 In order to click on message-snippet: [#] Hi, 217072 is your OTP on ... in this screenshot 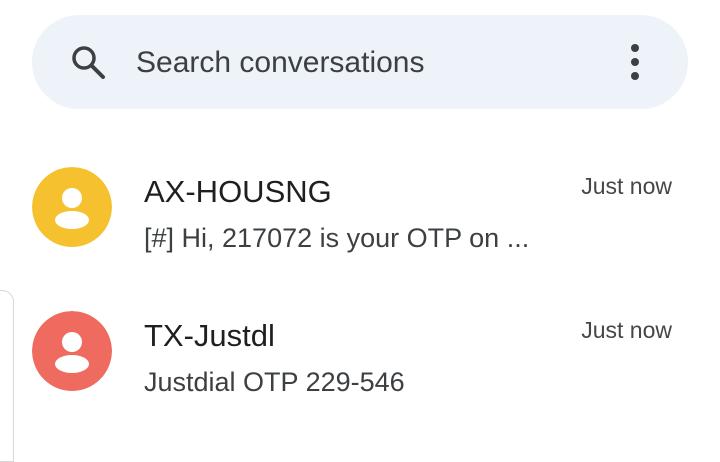, I will do `click(337, 238)`.